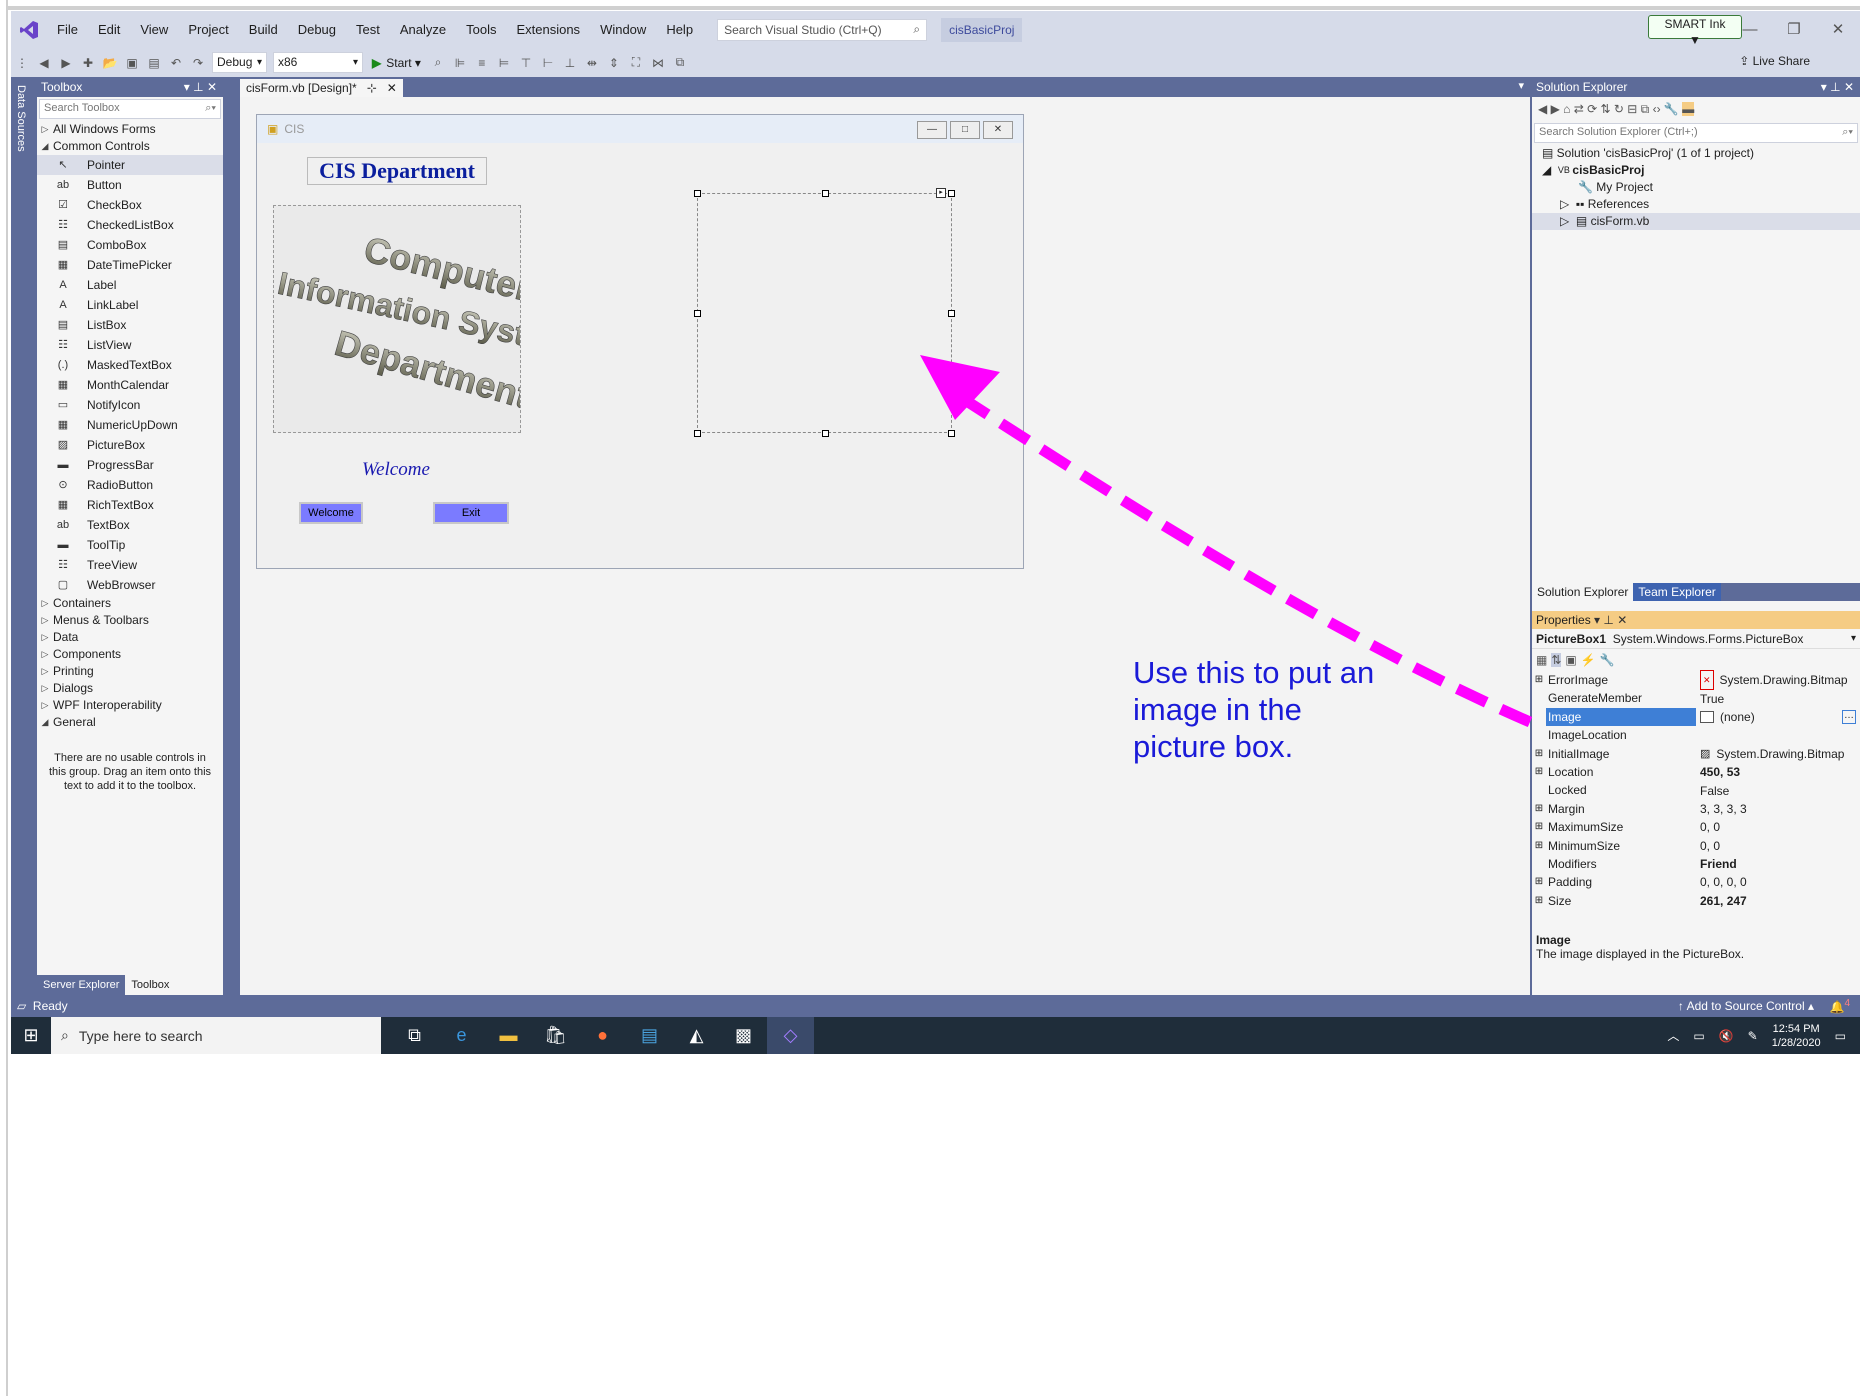  I want to click on annotation-arrow, so click(1226, 541).